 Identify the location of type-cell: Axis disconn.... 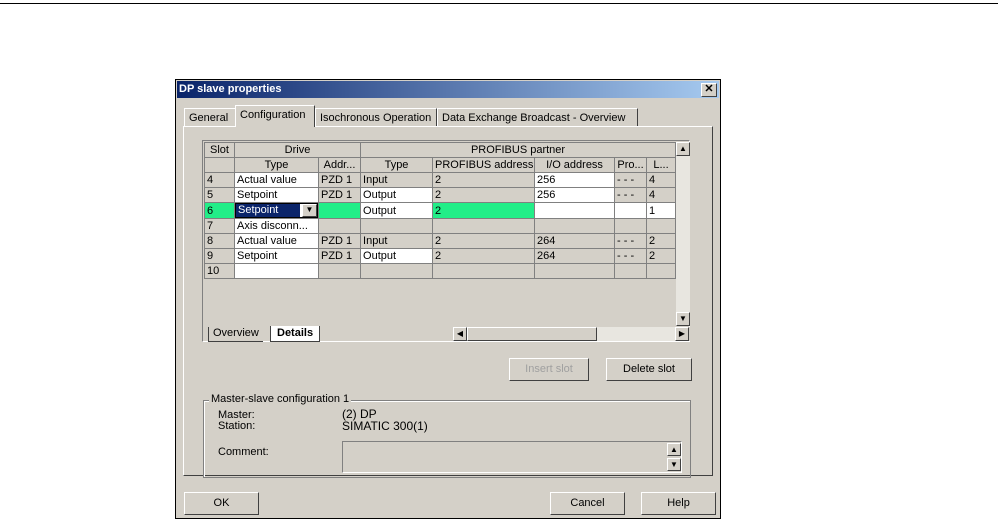
(276, 226).